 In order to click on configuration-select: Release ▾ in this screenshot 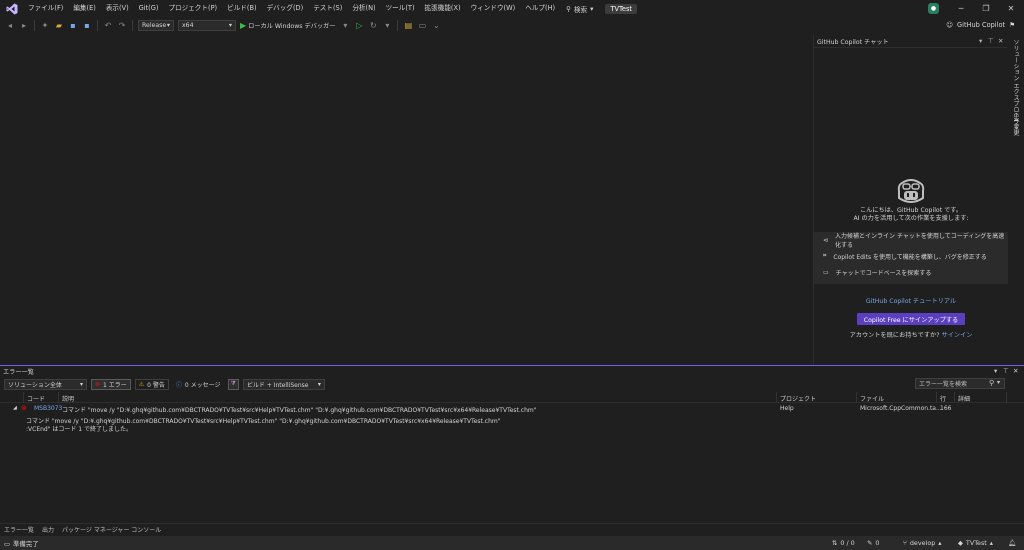, I will do `click(156, 25)`.